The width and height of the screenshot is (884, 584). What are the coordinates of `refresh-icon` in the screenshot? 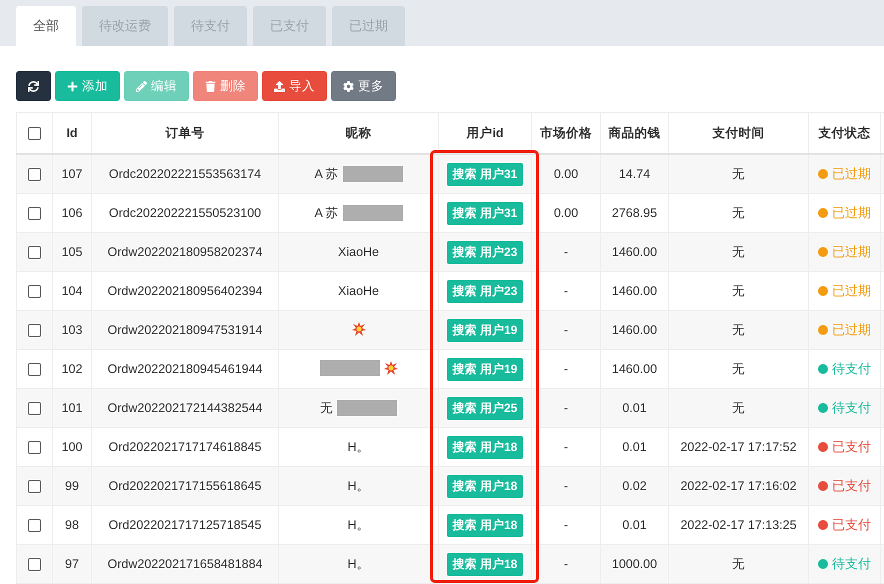 It's located at (33, 86).